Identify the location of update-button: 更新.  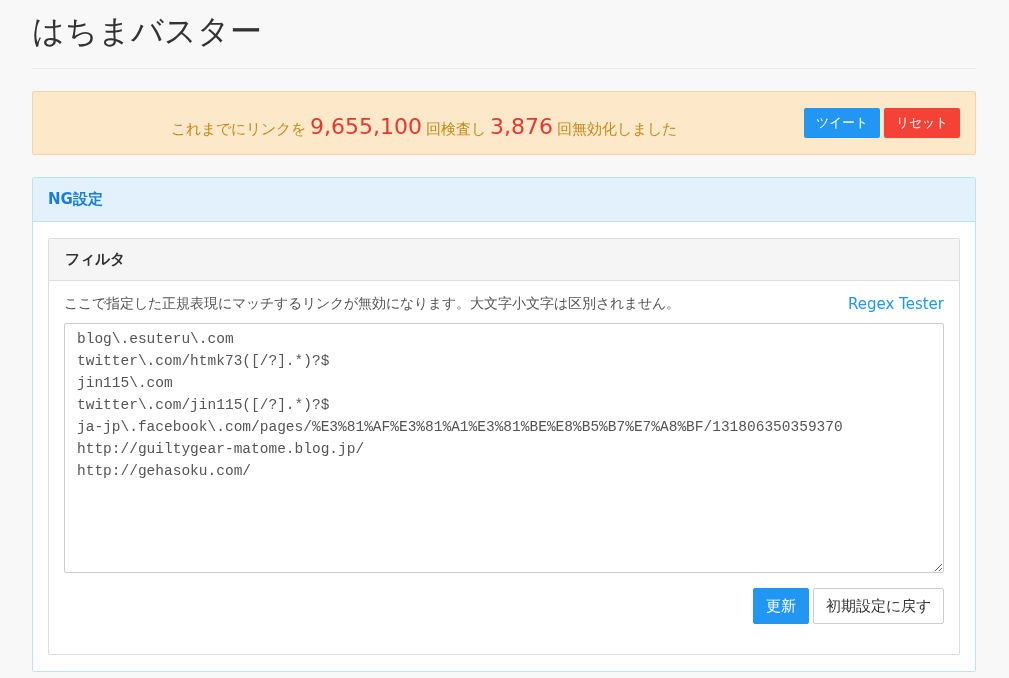
(781, 606).